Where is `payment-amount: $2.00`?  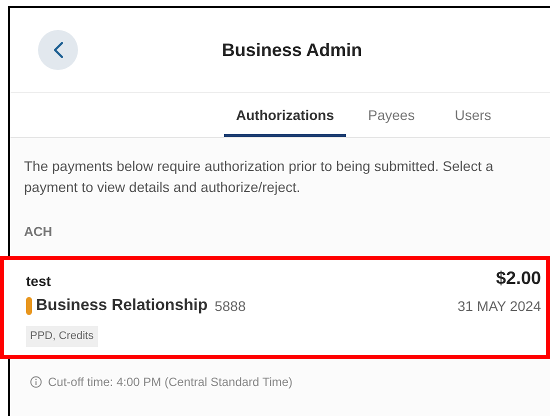
payment-amount: $2.00 is located at coordinates (518, 278).